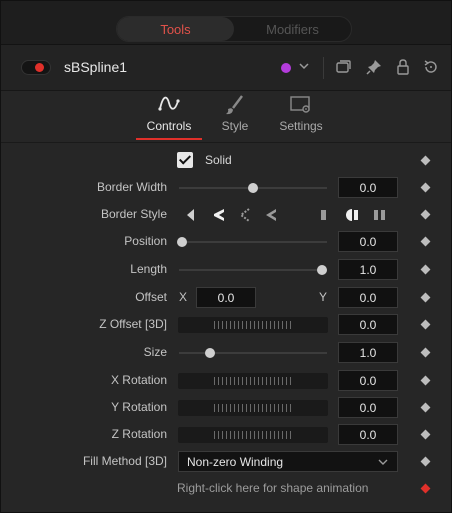 The height and width of the screenshot is (513, 452). I want to click on length-slider-knob, so click(322, 270).